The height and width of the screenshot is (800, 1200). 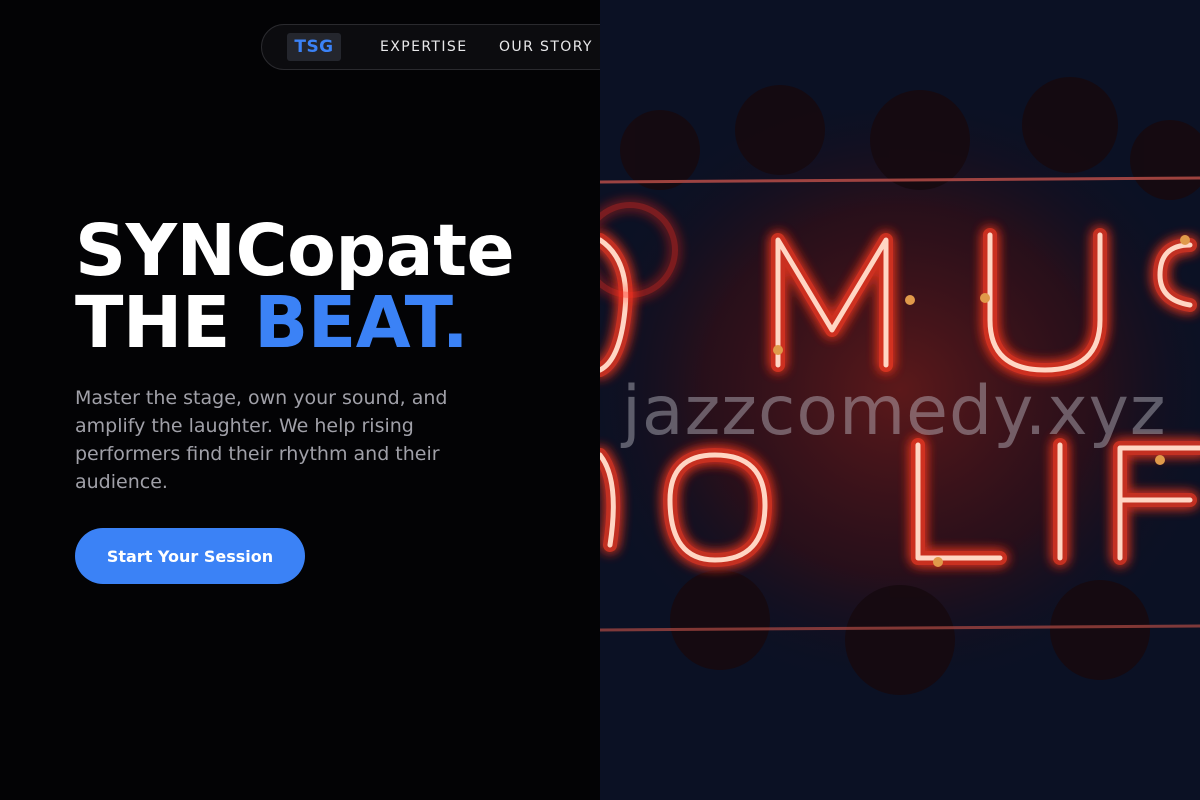 What do you see at coordinates (423, 47) in the screenshot?
I see `nav-link-expertise: EXPERTISE` at bounding box center [423, 47].